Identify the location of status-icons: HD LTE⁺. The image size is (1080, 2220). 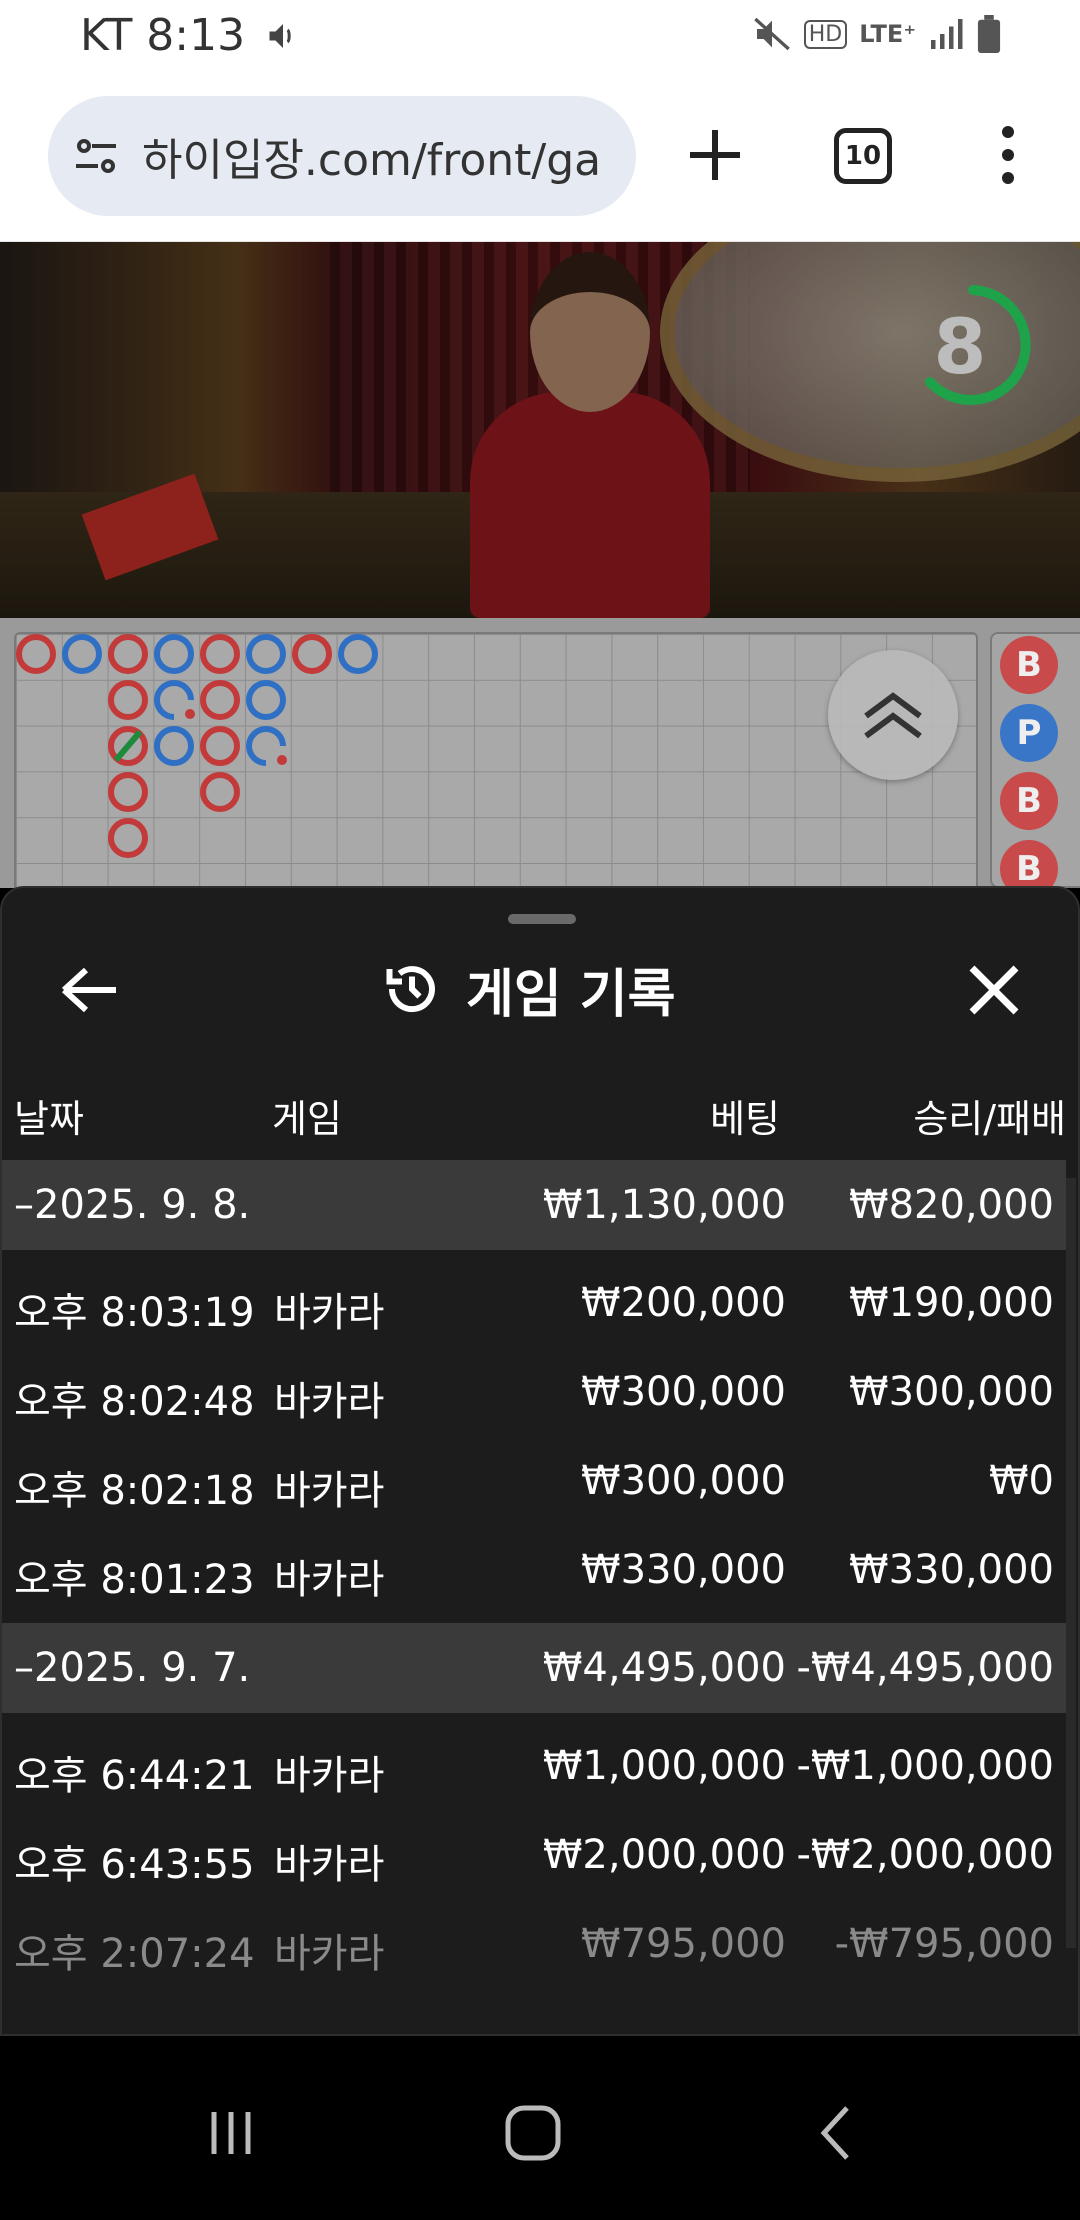
(877, 34).